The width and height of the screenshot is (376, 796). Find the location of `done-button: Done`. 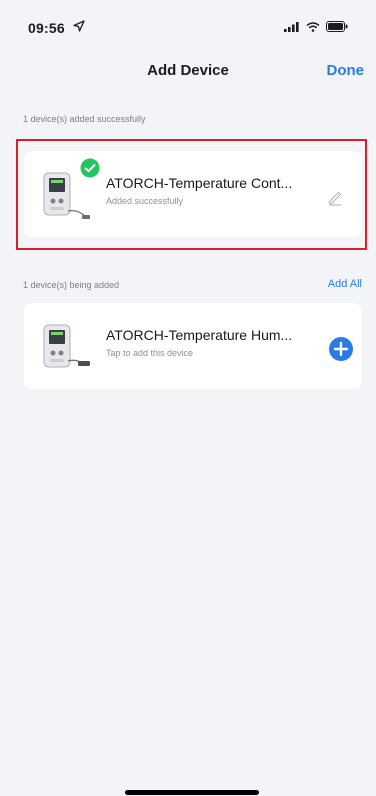

done-button: Done is located at coordinates (346, 70).